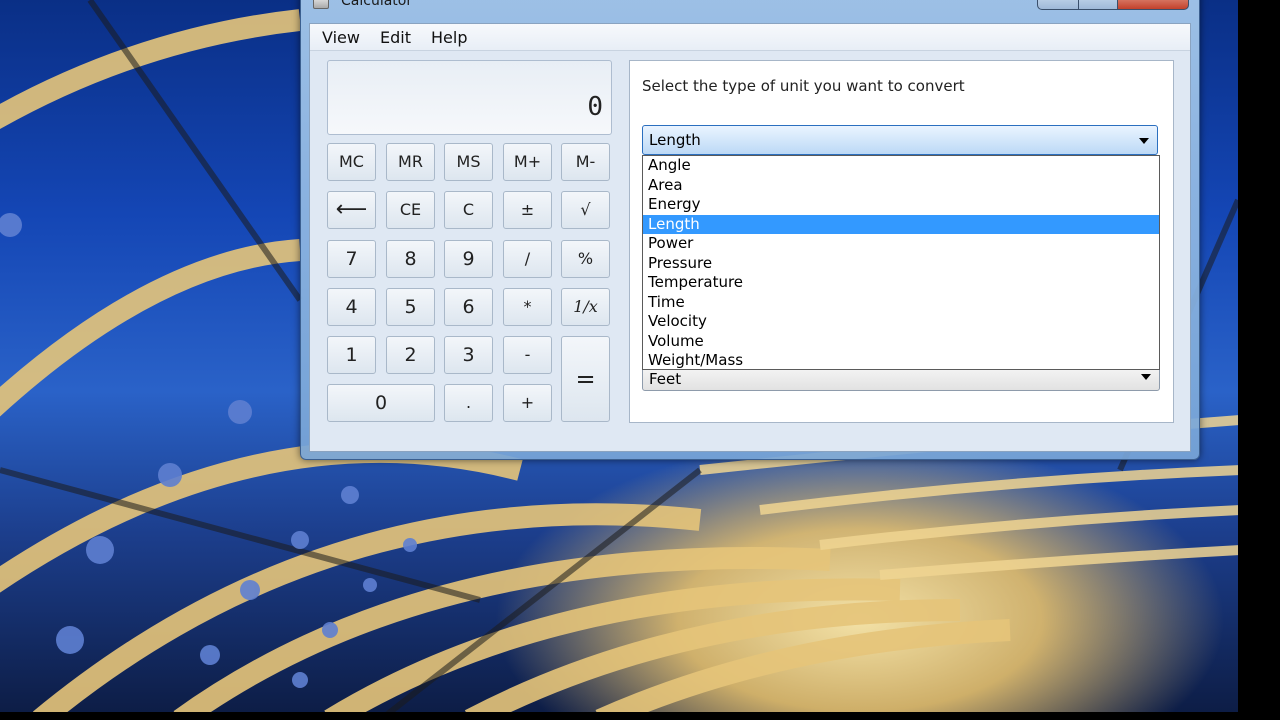 The width and height of the screenshot is (1280, 720). Describe the element at coordinates (410, 355) in the screenshot. I see `digit-2-button: 2` at that location.